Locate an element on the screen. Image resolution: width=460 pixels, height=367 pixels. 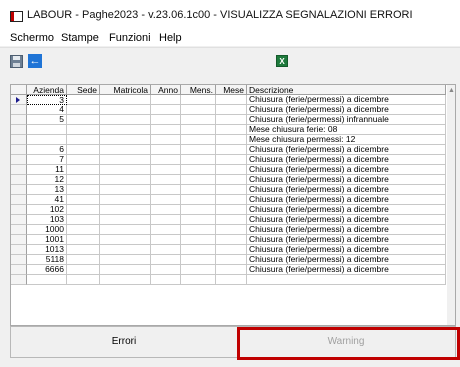
table-row: 103 Chiusura (ferie/permessi) a dicembre is located at coordinates (233, 220).